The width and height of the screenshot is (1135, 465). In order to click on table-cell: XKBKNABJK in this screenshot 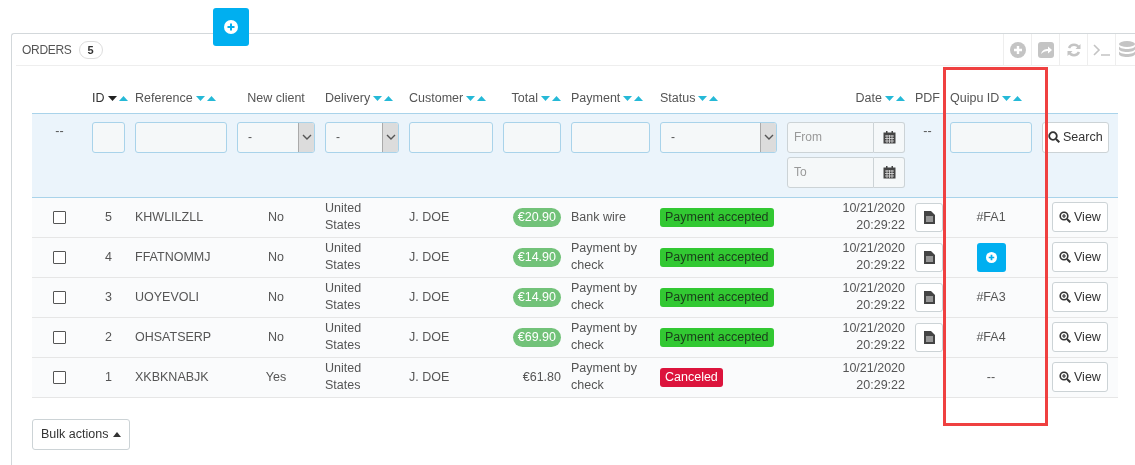, I will do `click(172, 376)`.